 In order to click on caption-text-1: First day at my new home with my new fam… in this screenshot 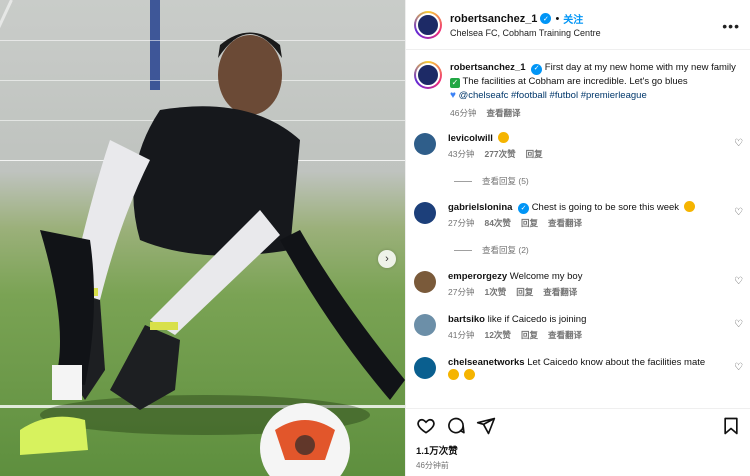, I will do `click(640, 67)`.